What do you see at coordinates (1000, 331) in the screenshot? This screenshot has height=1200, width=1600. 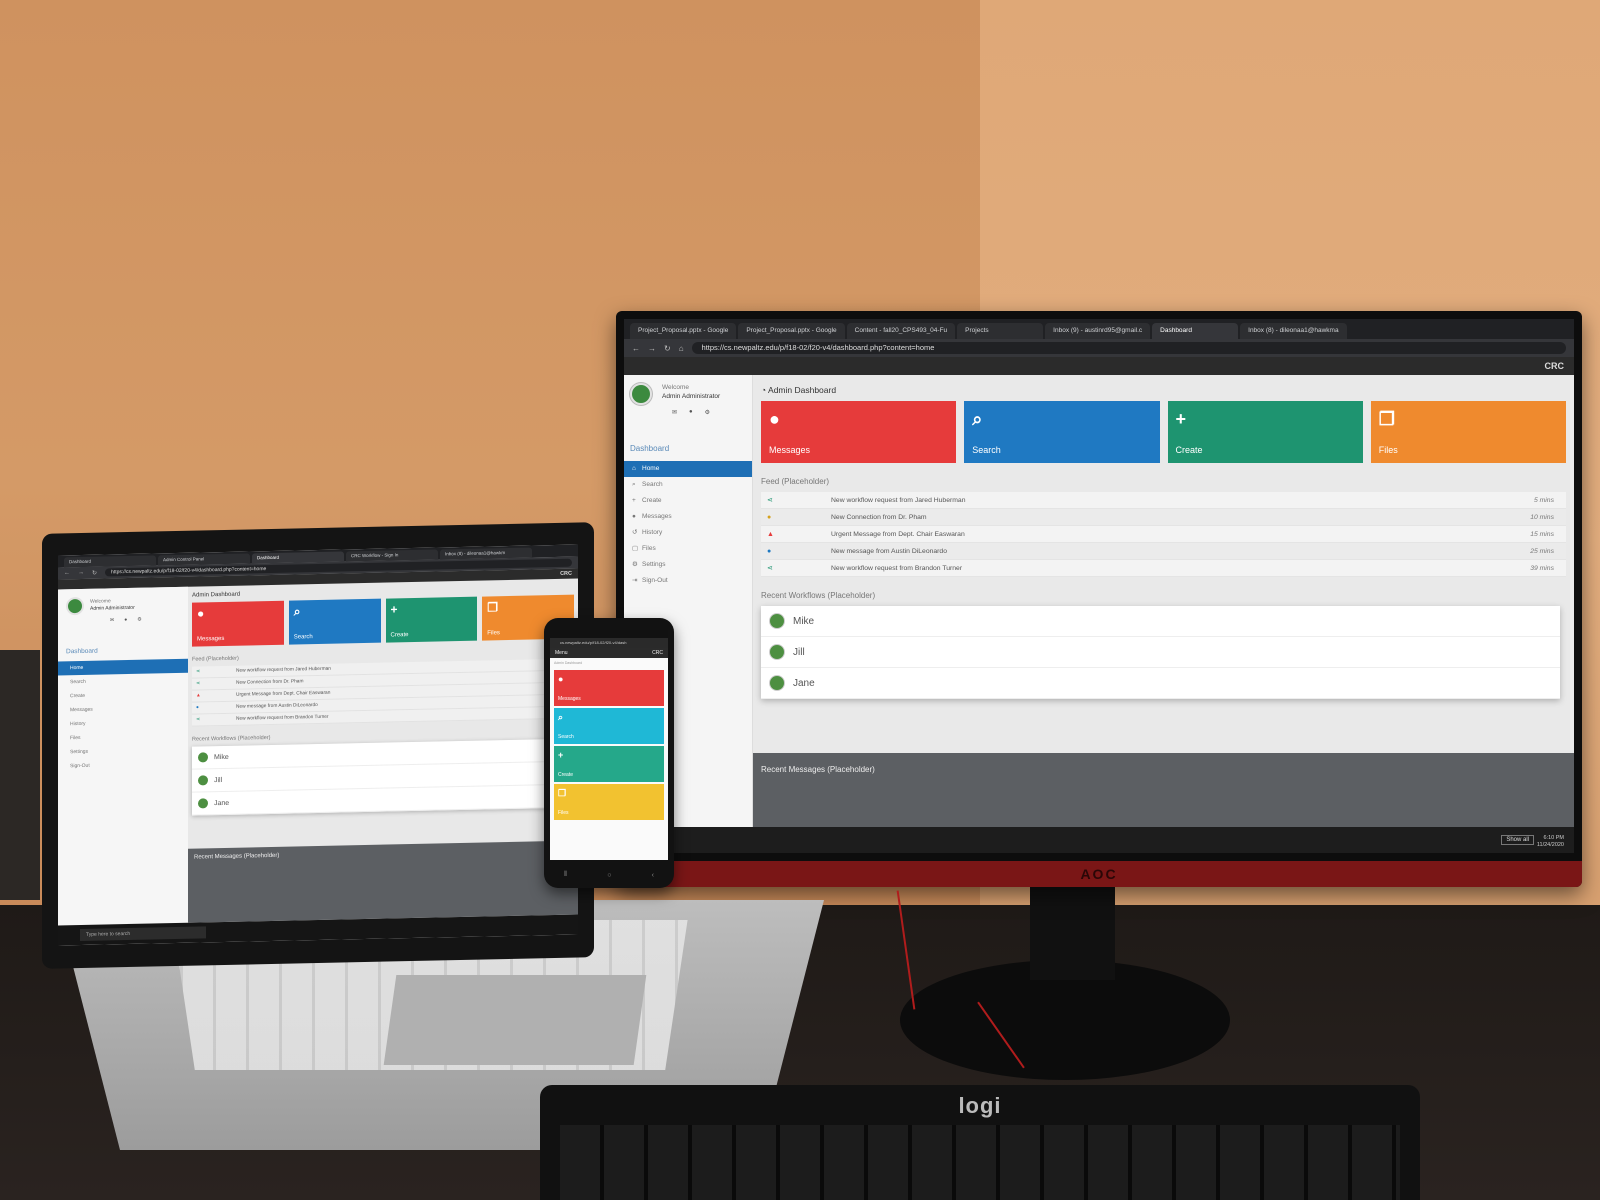 I see `browser-tab: Projects` at bounding box center [1000, 331].